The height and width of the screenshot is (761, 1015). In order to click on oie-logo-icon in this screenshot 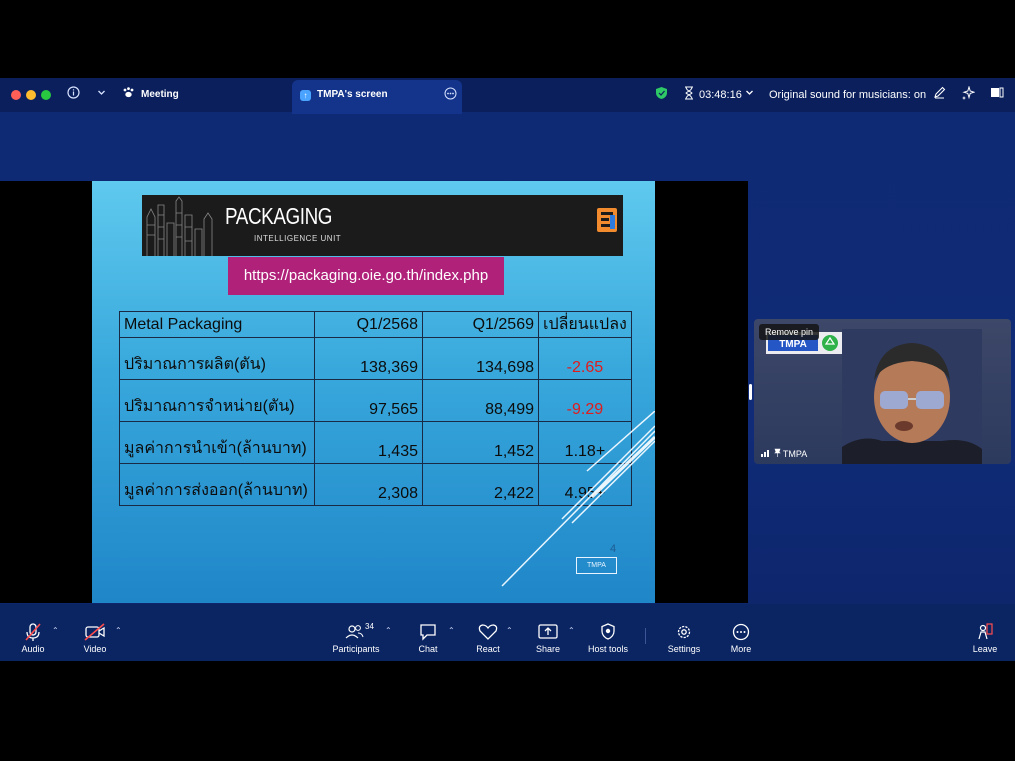, I will do `click(607, 220)`.